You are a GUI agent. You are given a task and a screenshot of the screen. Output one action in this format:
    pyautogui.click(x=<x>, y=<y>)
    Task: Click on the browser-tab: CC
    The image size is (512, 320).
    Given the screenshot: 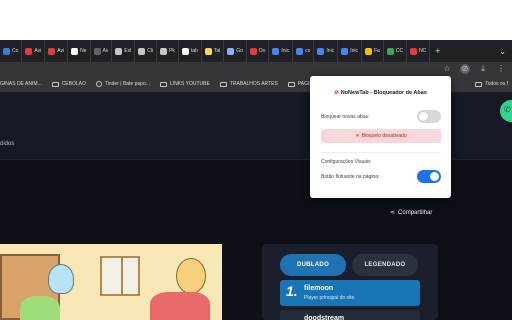 What is the action you would take?
    pyautogui.click(x=396, y=51)
    